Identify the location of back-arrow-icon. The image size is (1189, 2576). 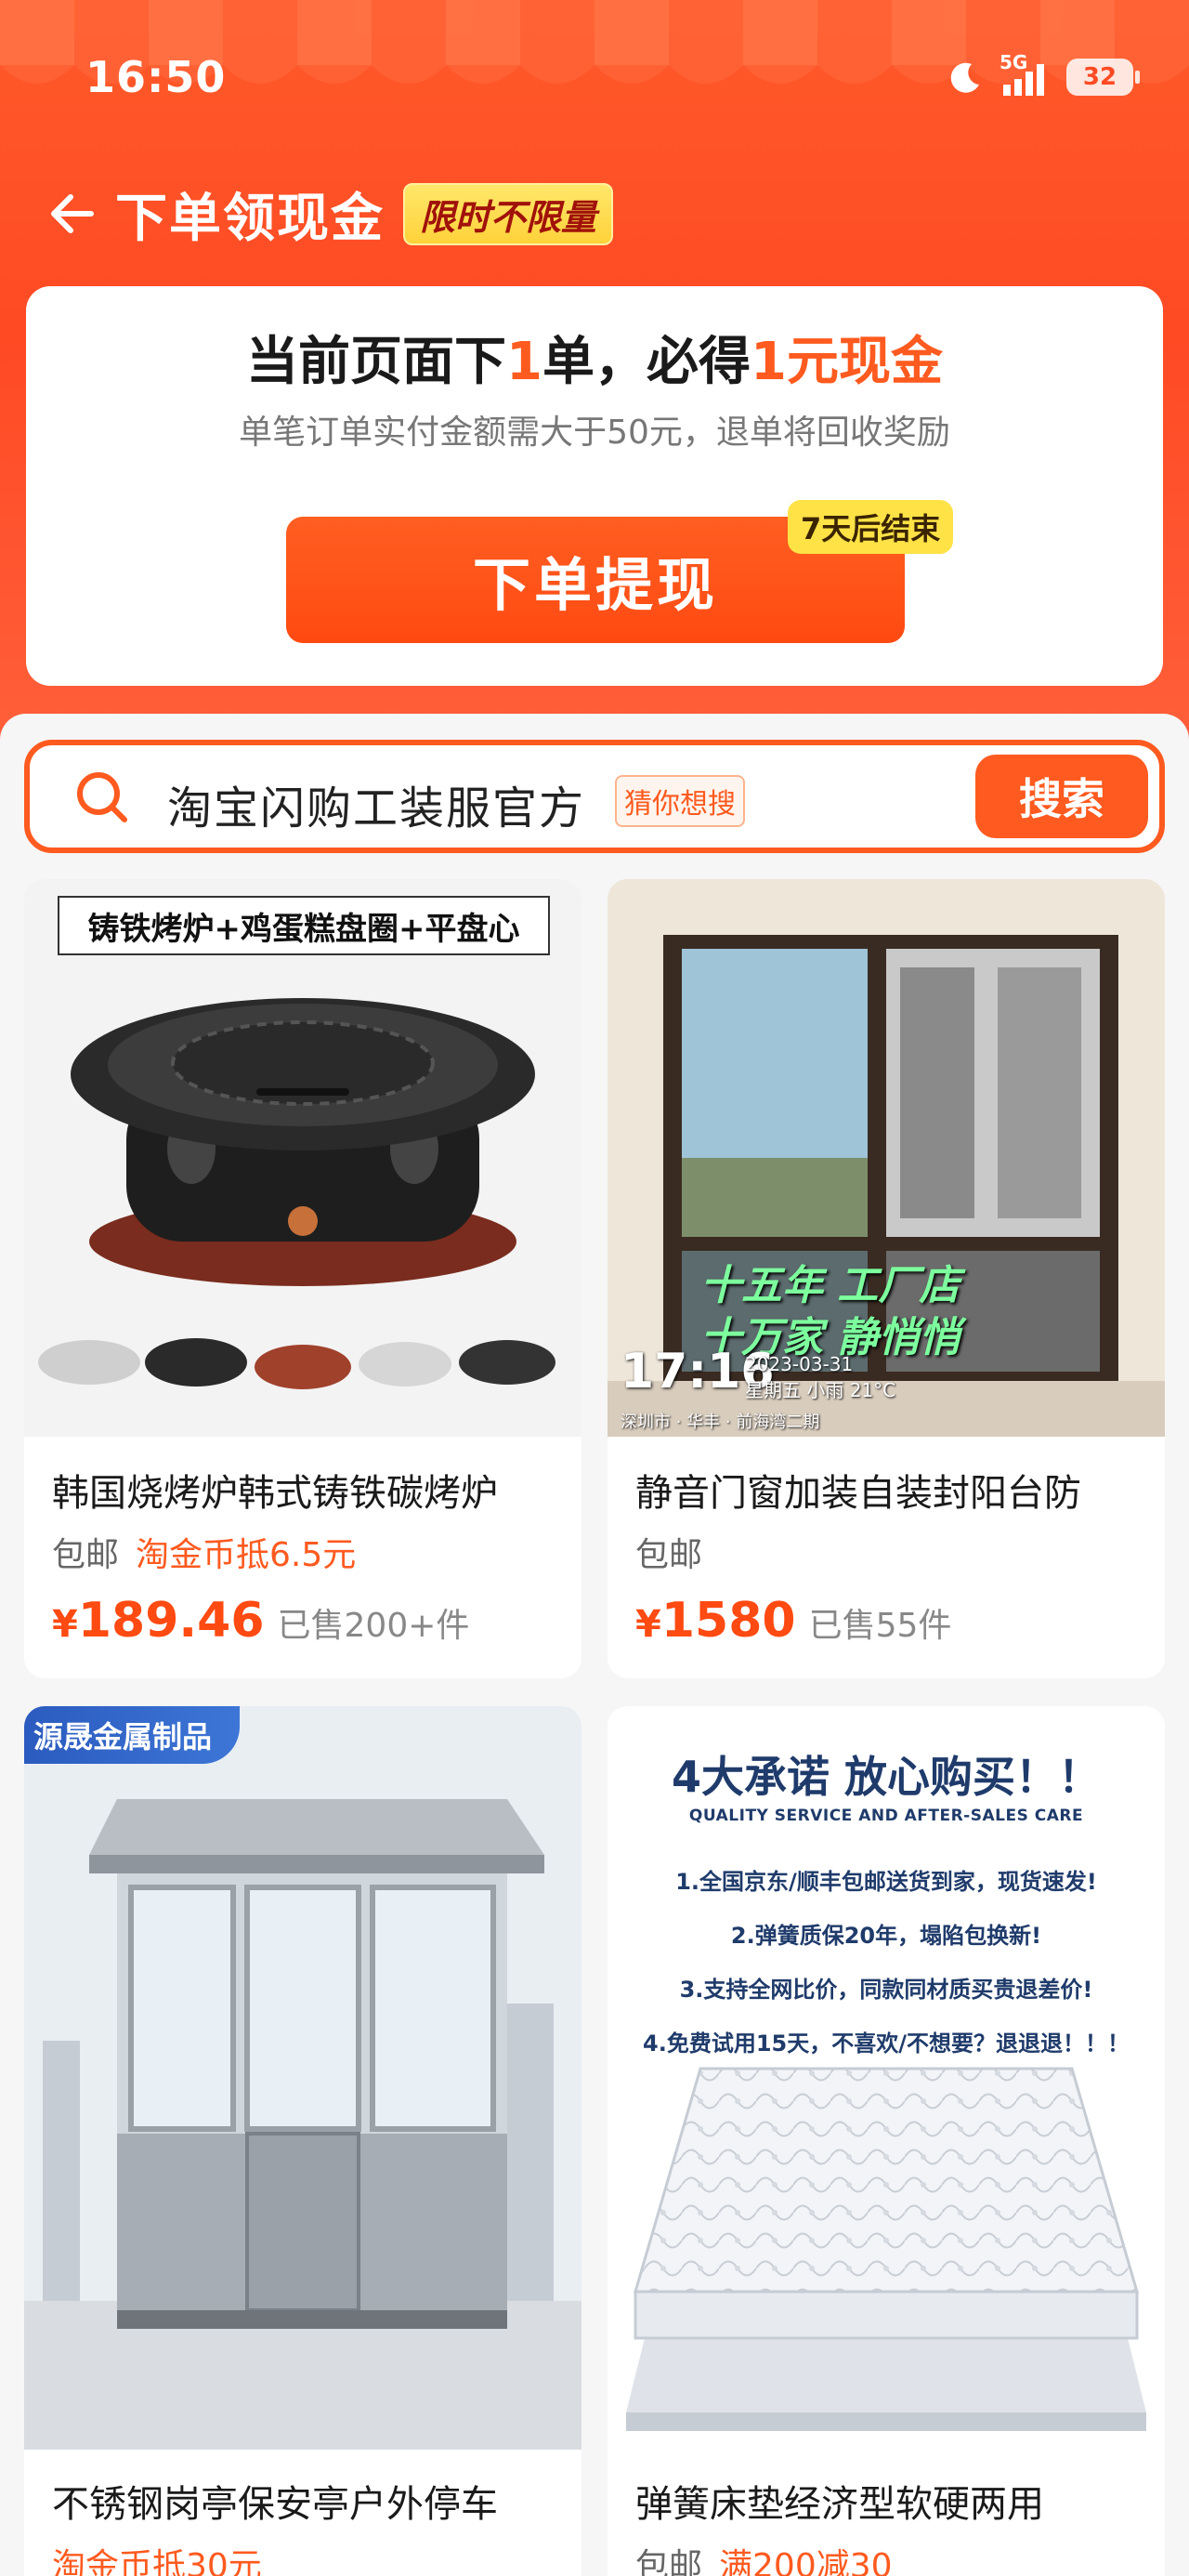
(72, 213).